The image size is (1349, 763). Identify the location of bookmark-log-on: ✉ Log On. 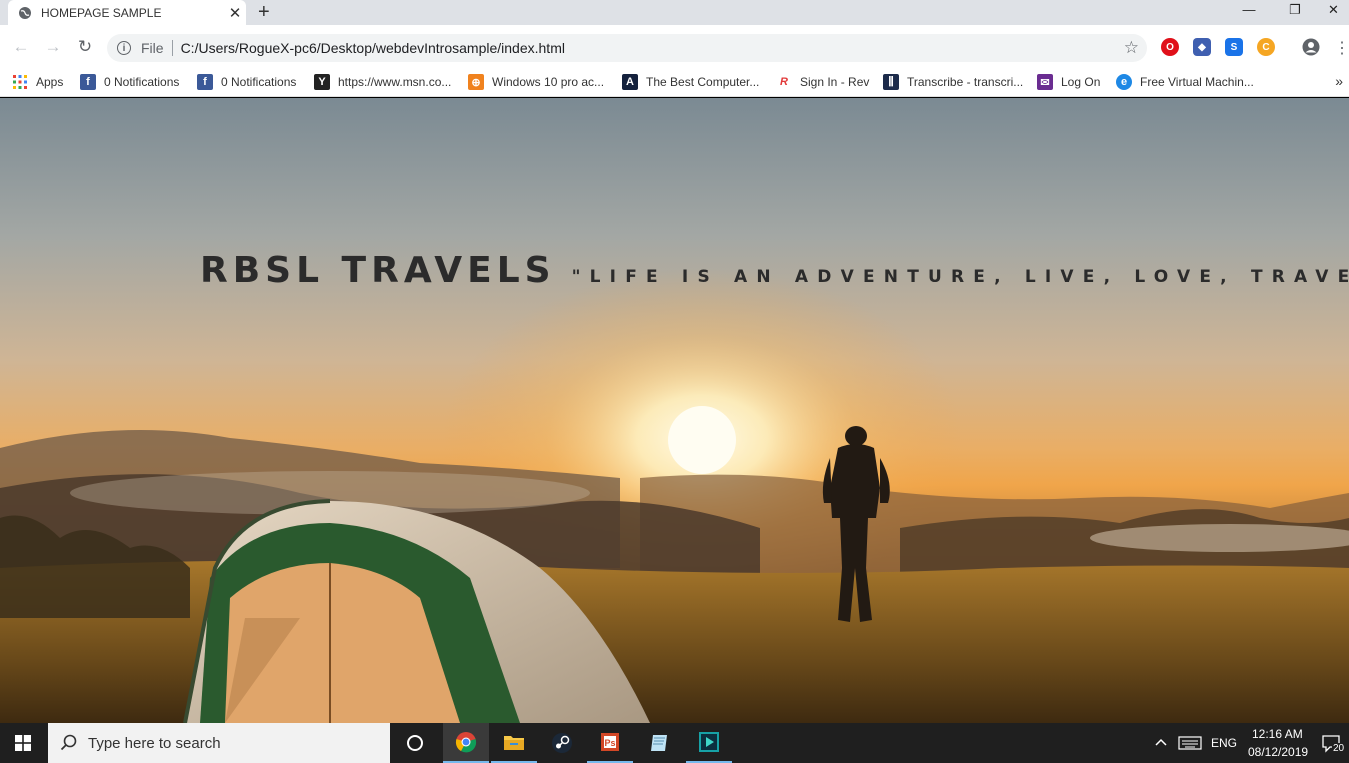
(1068, 82).